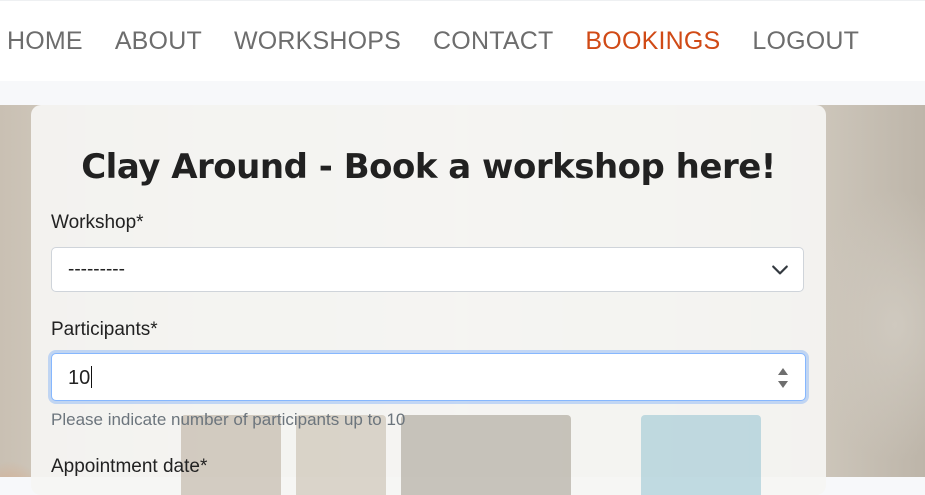 This screenshot has height=495, width=925. Describe the element at coordinates (96, 269) in the screenshot. I see `workshop-select-value: ---------` at that location.